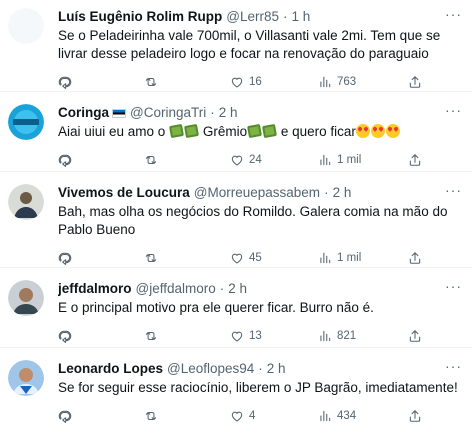 Image resolution: width=472 pixels, height=436 pixels. I want to click on display-name: Vivemos de Loucura, so click(124, 193).